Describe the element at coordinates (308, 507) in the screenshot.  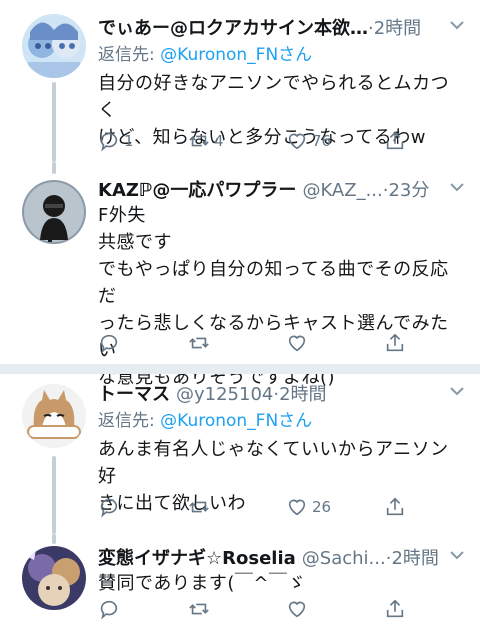
I see `like-button: 26` at that location.